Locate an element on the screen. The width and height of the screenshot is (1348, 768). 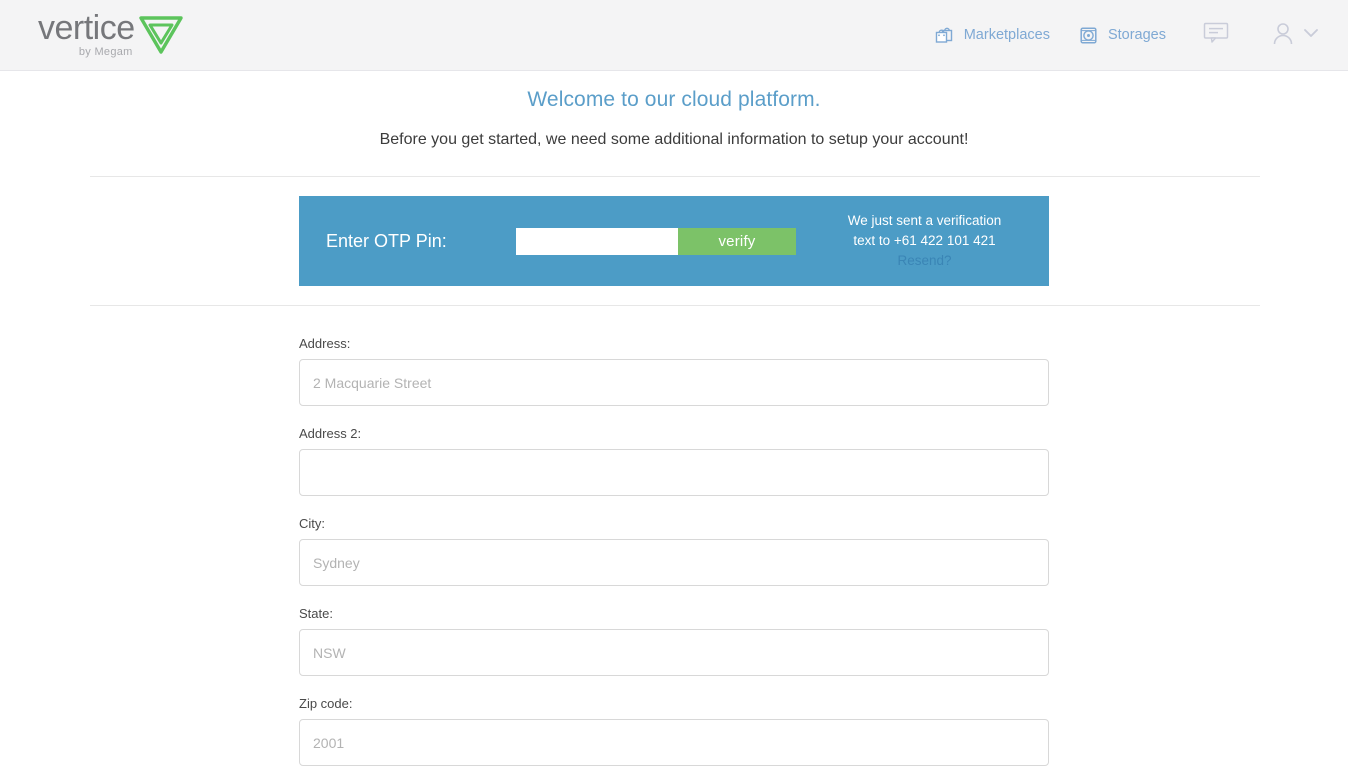
field-state: State: is located at coordinates (674, 641).